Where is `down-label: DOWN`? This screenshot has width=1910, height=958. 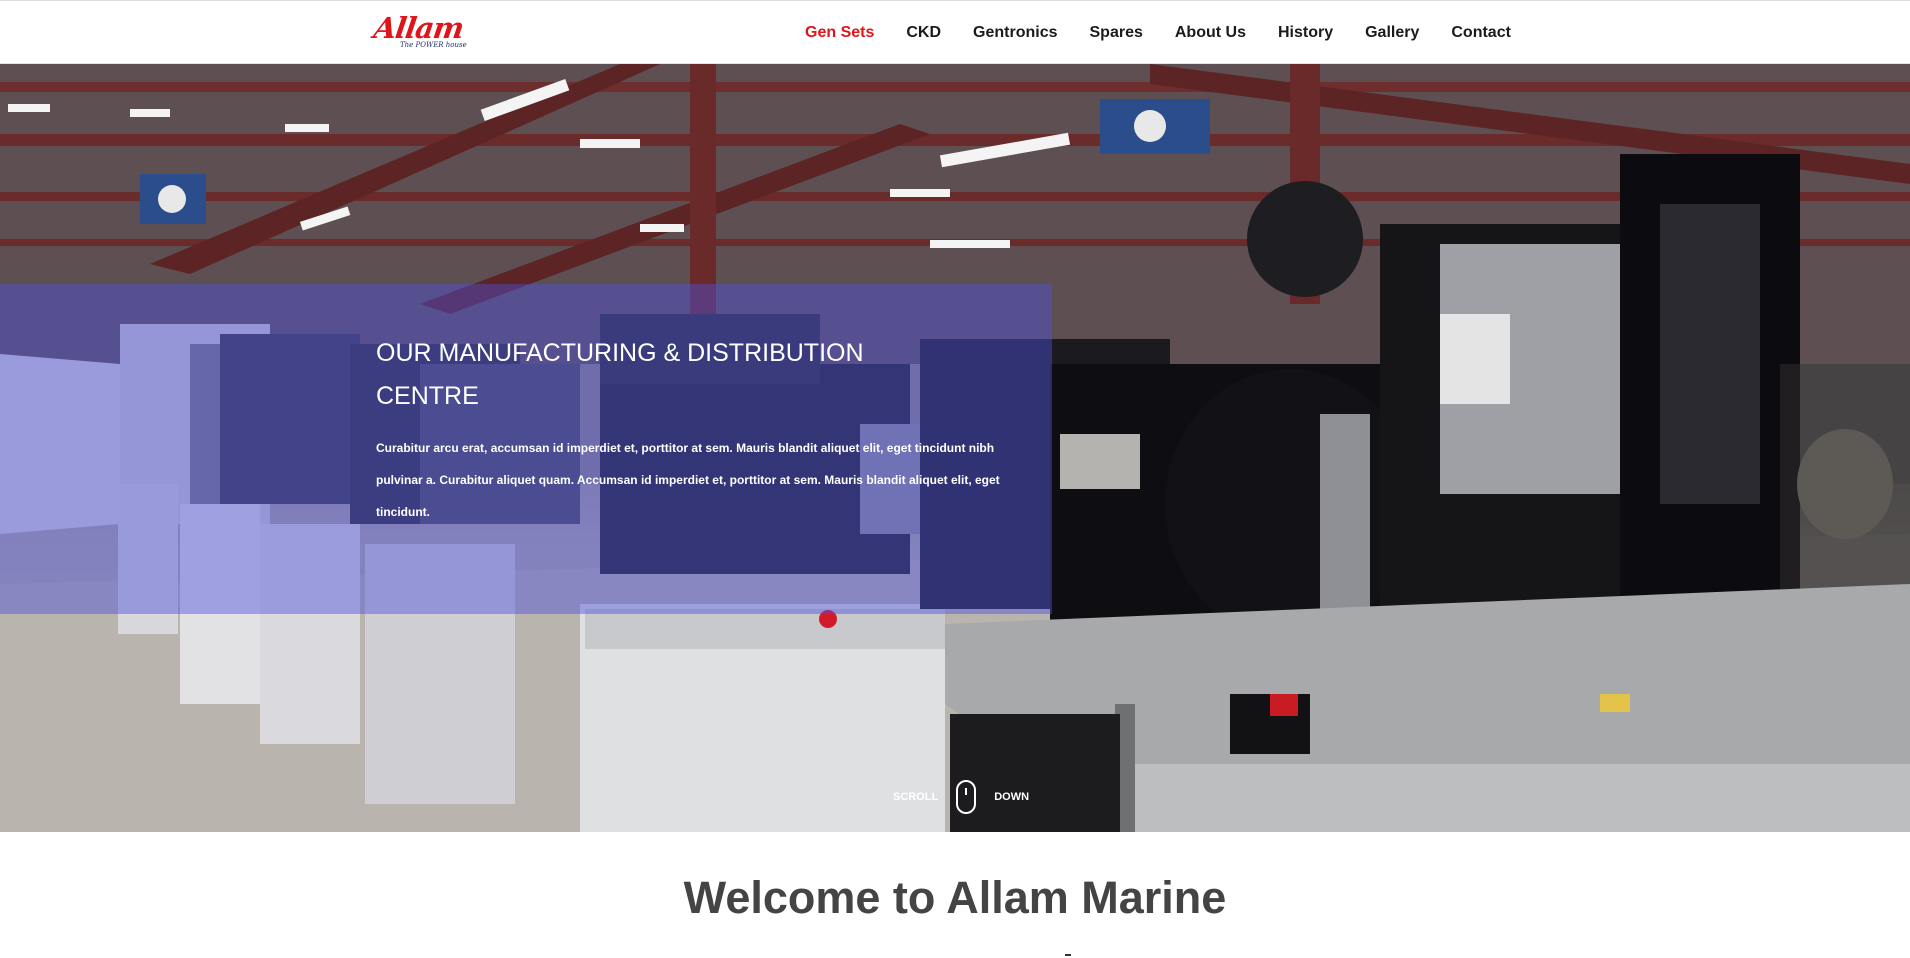
down-label: DOWN is located at coordinates (1012, 797).